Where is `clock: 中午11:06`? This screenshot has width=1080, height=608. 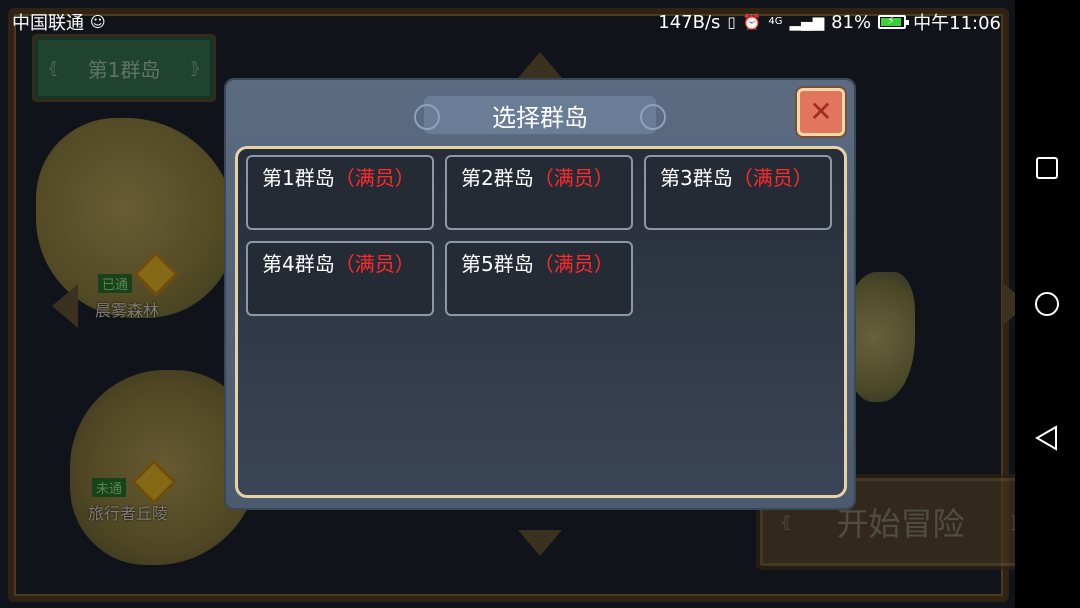
clock: 中午11:06 is located at coordinates (957, 23).